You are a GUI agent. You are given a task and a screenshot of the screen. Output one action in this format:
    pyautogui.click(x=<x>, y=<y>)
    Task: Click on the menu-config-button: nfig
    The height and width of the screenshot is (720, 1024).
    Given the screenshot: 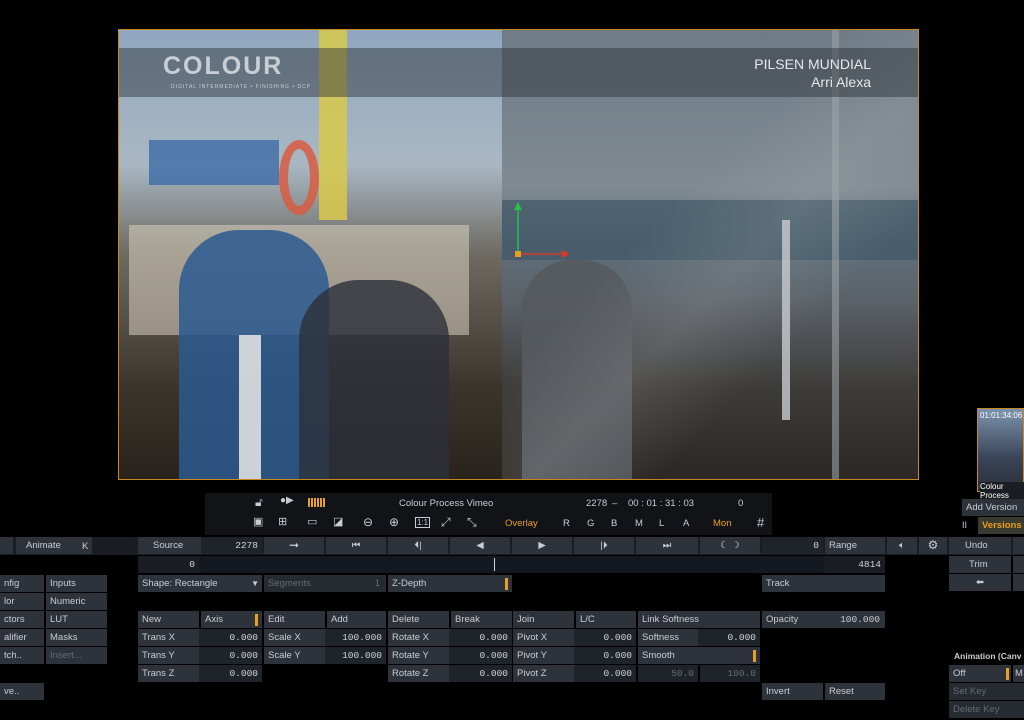 What is the action you would take?
    pyautogui.click(x=22, y=583)
    